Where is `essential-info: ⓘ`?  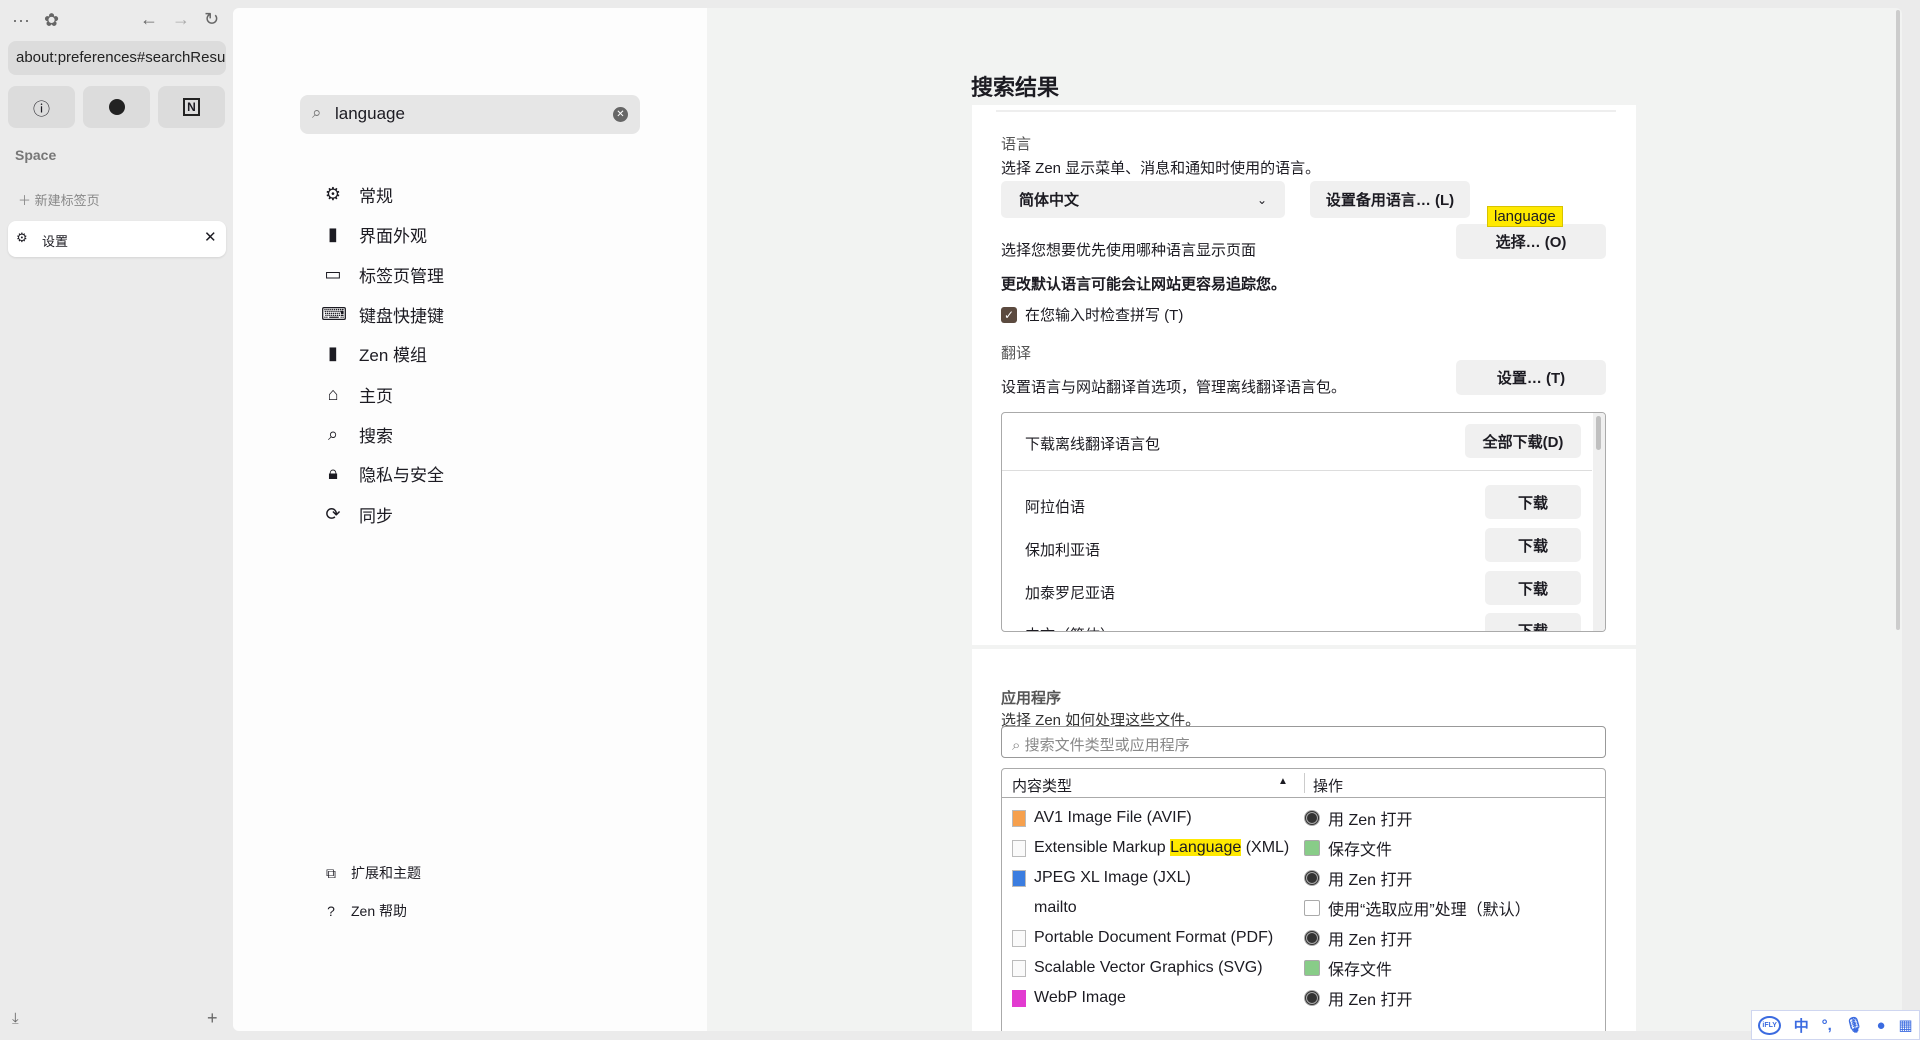 essential-info: ⓘ is located at coordinates (41, 107).